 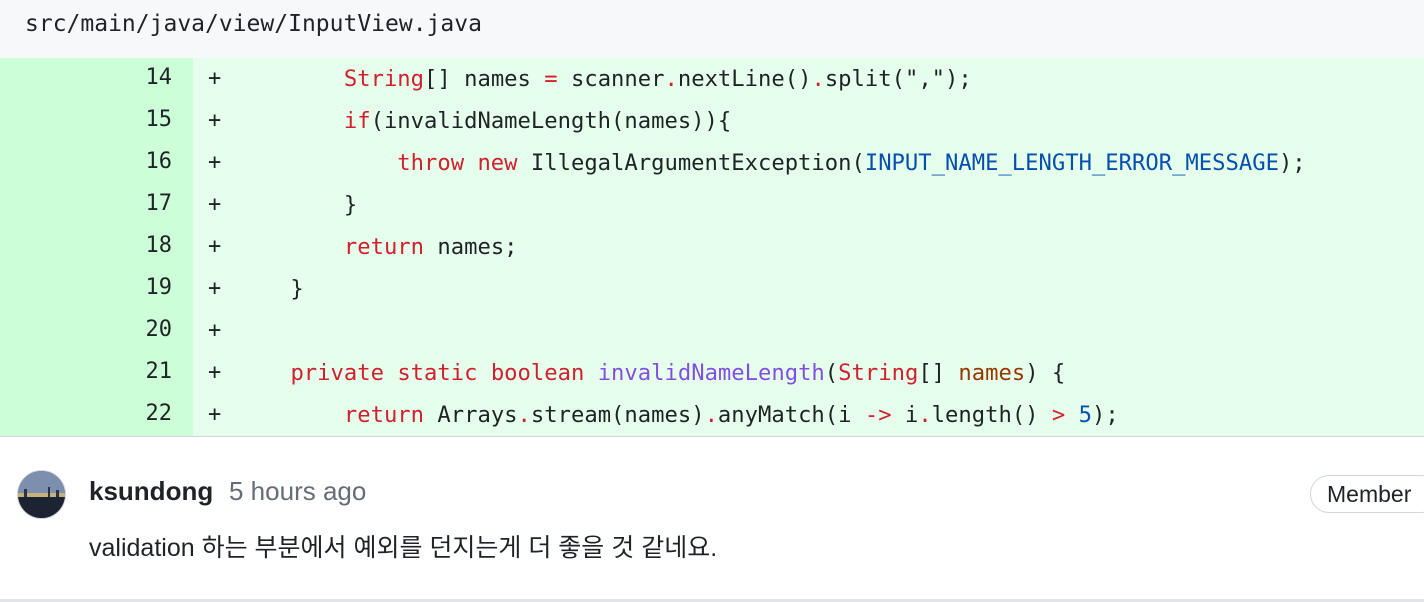 What do you see at coordinates (611, 79) in the screenshot?
I see `code-token: scanner` at bounding box center [611, 79].